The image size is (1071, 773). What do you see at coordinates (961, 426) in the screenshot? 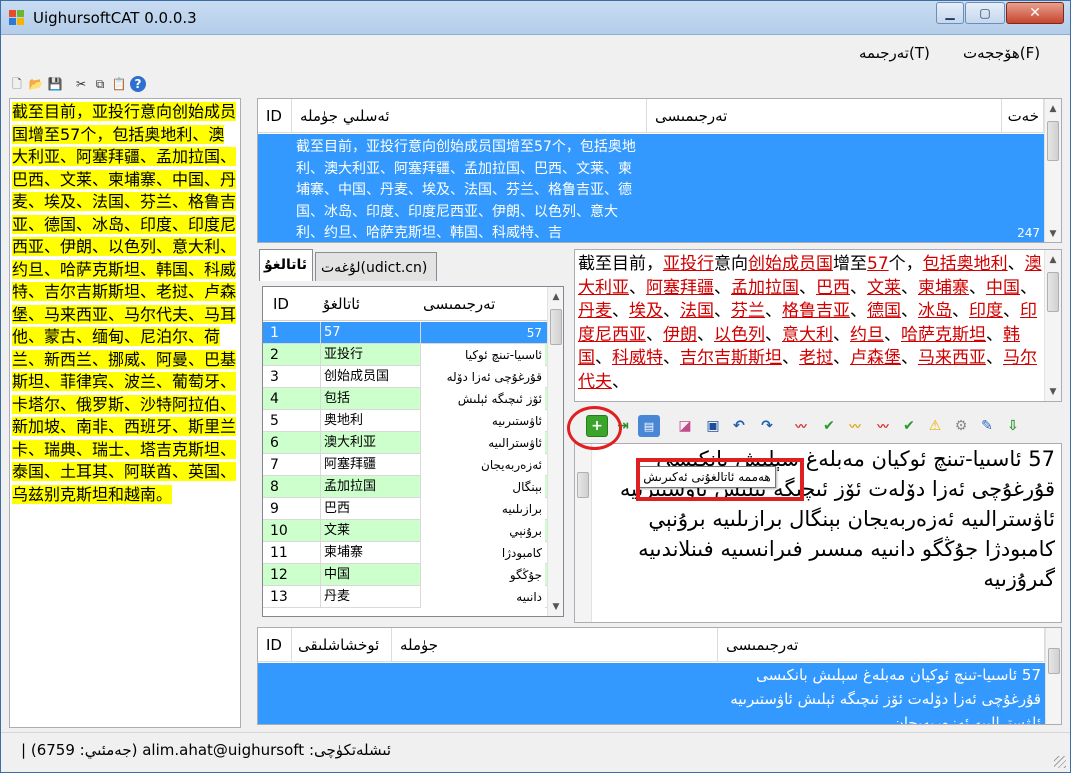
I see `settings-icon: ⚙` at bounding box center [961, 426].